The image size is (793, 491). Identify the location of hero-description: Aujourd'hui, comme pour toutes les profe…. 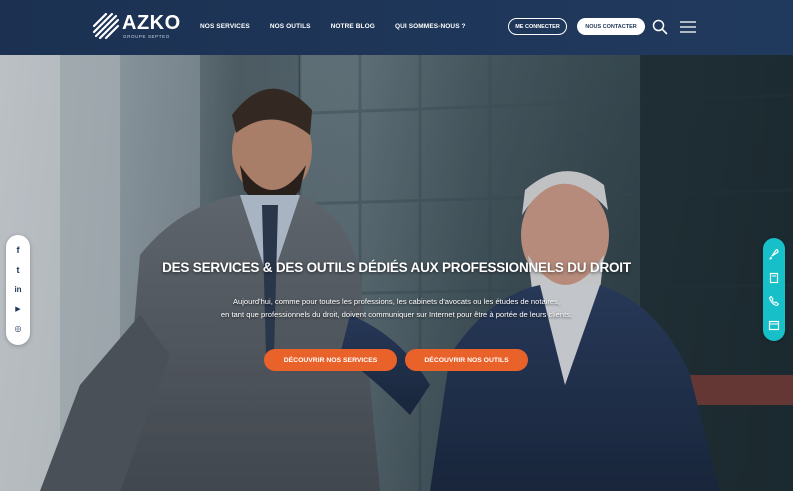
(396, 308).